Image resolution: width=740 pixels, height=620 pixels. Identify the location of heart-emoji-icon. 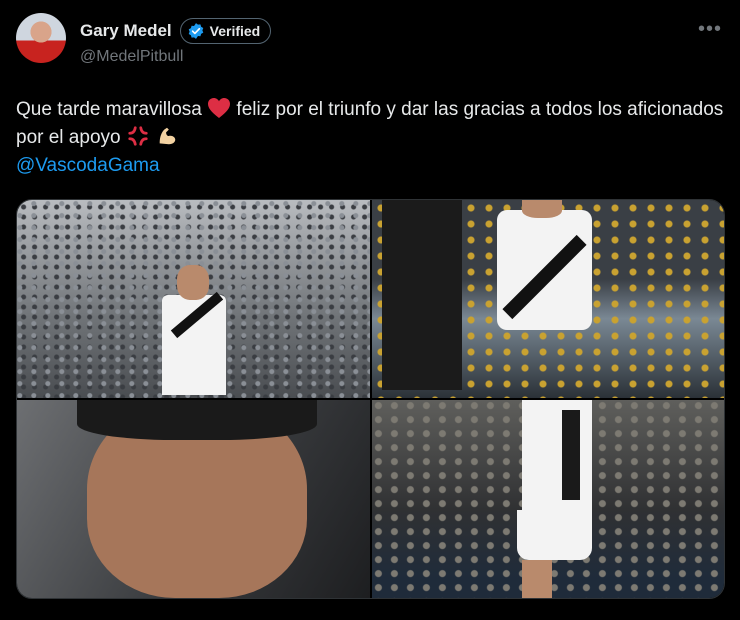
(219, 108).